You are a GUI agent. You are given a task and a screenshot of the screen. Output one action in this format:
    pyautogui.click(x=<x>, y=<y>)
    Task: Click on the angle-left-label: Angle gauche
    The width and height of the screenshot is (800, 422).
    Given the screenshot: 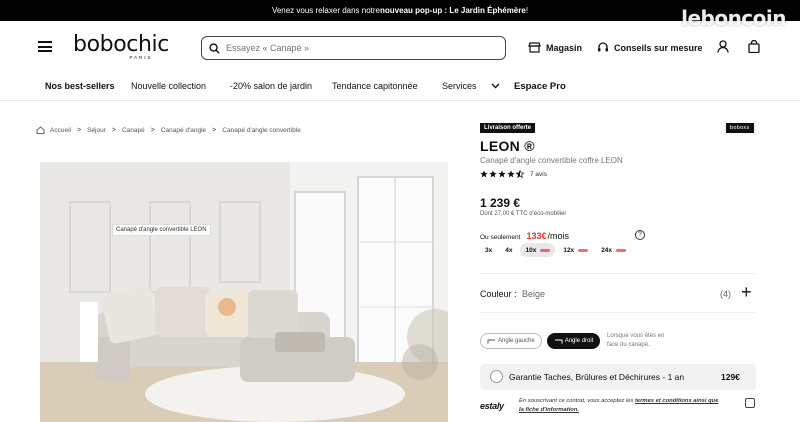 What is the action you would take?
    pyautogui.click(x=516, y=341)
    